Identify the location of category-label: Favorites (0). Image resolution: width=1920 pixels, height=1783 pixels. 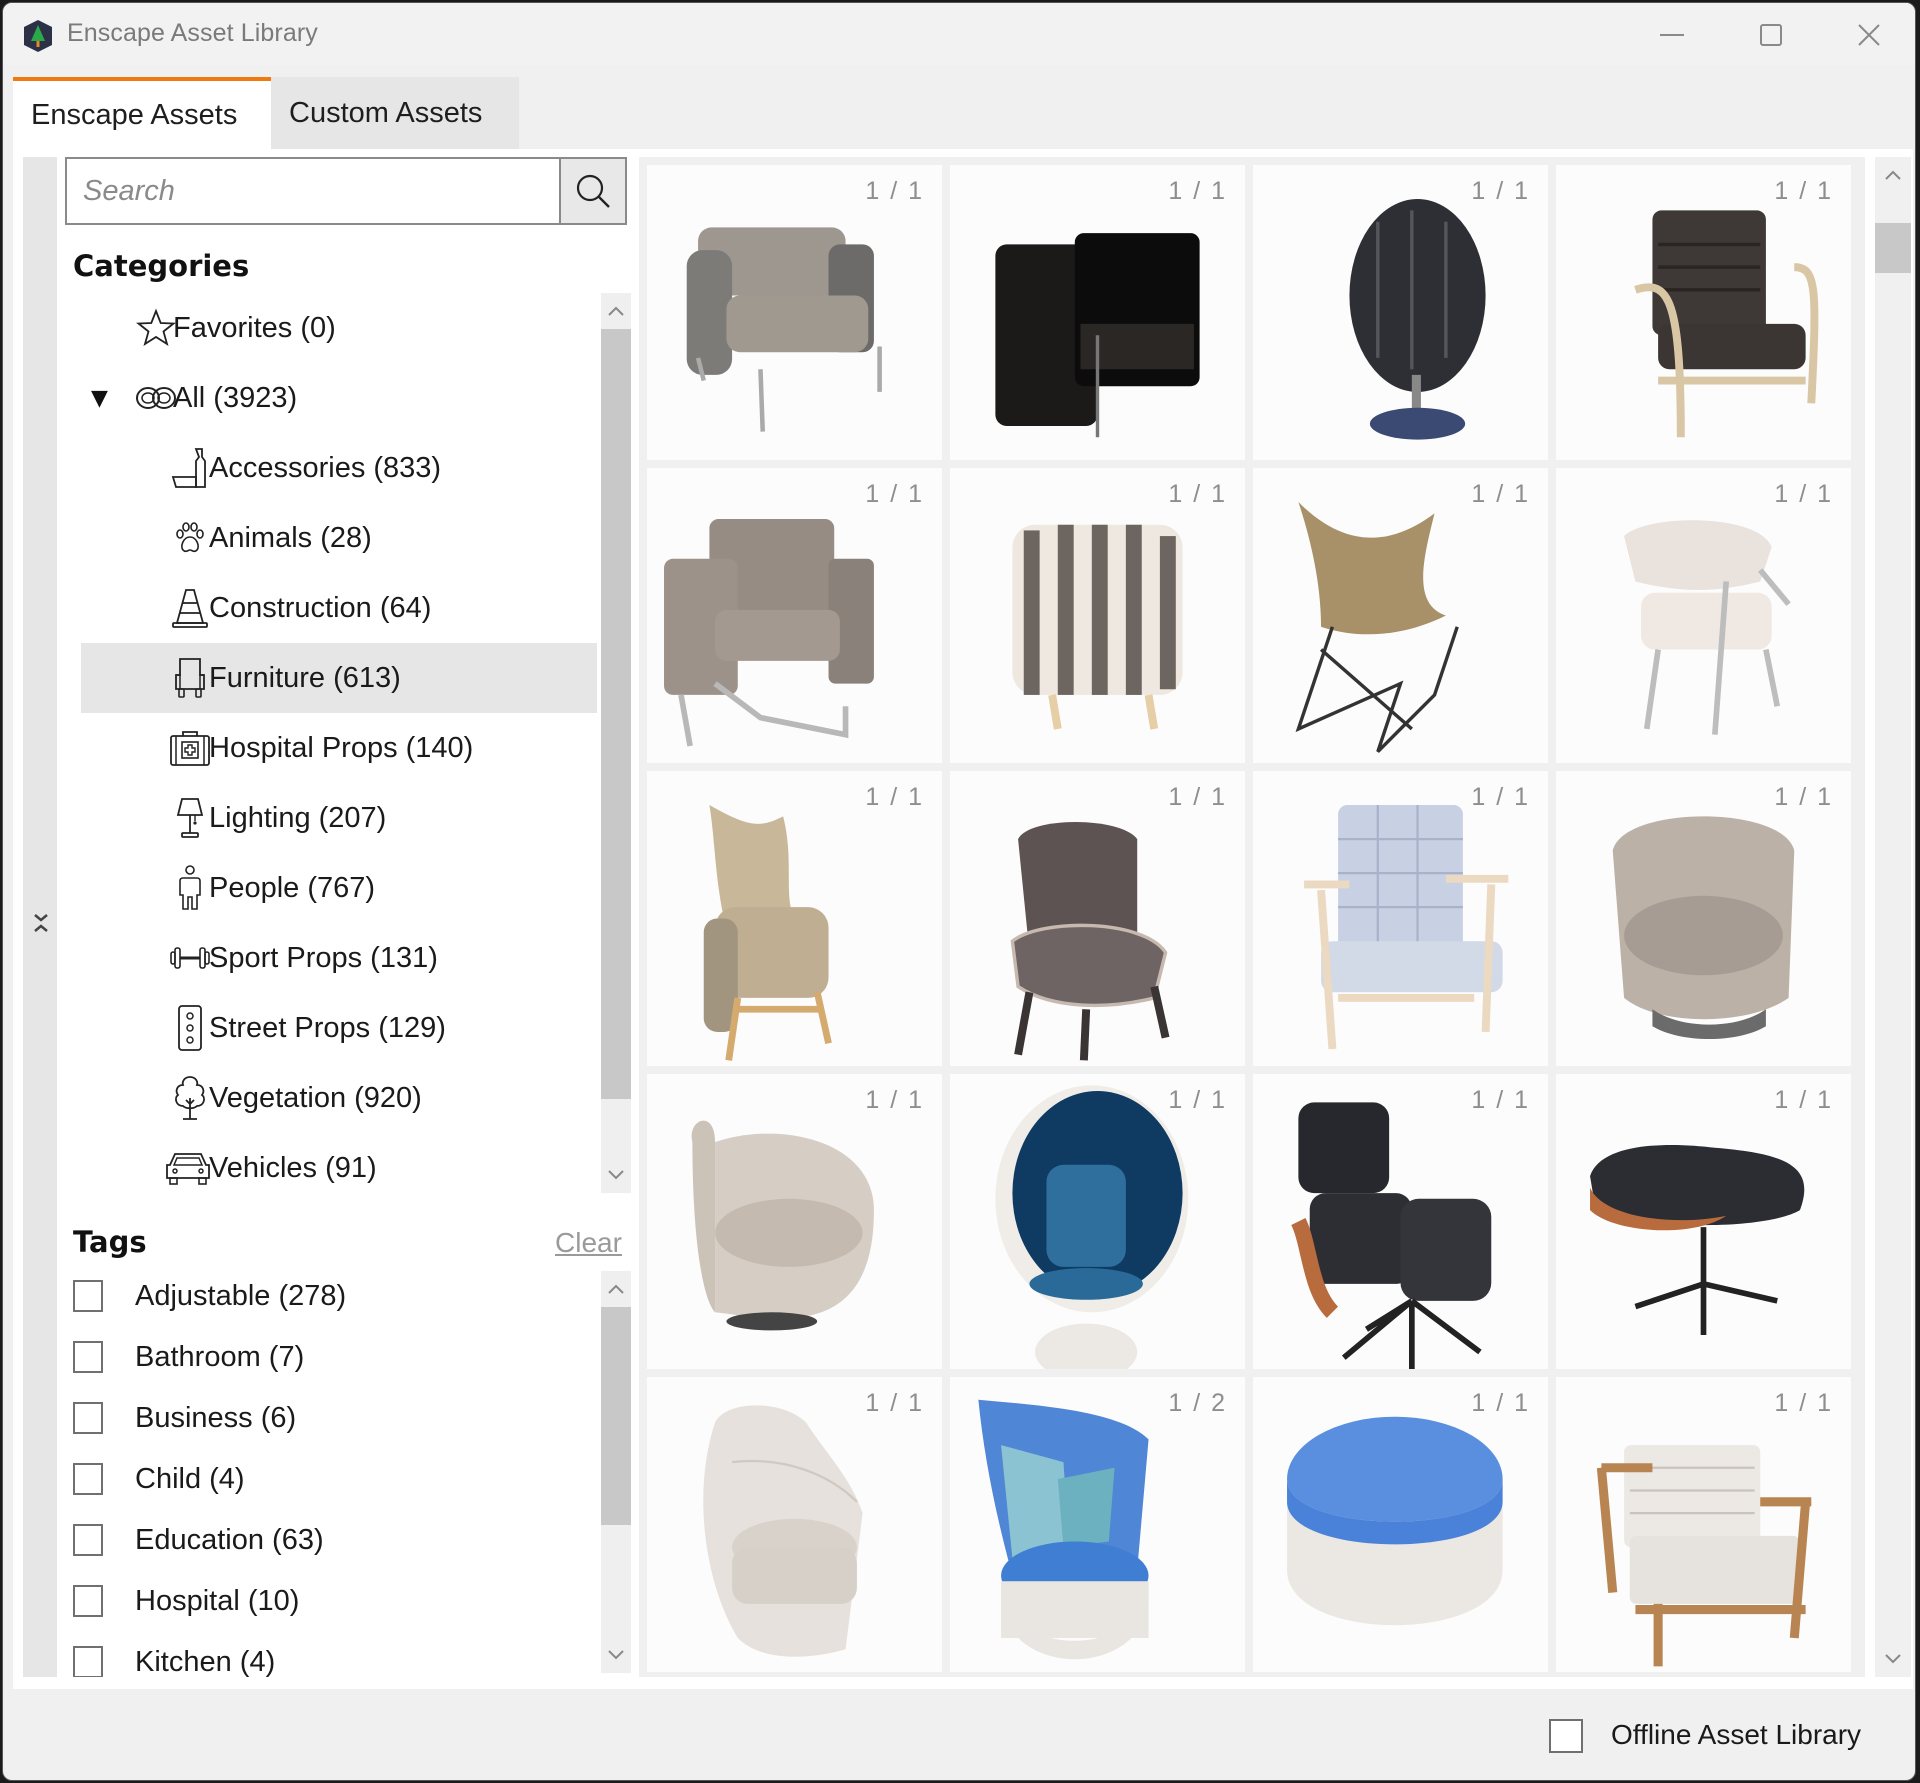
(254, 327).